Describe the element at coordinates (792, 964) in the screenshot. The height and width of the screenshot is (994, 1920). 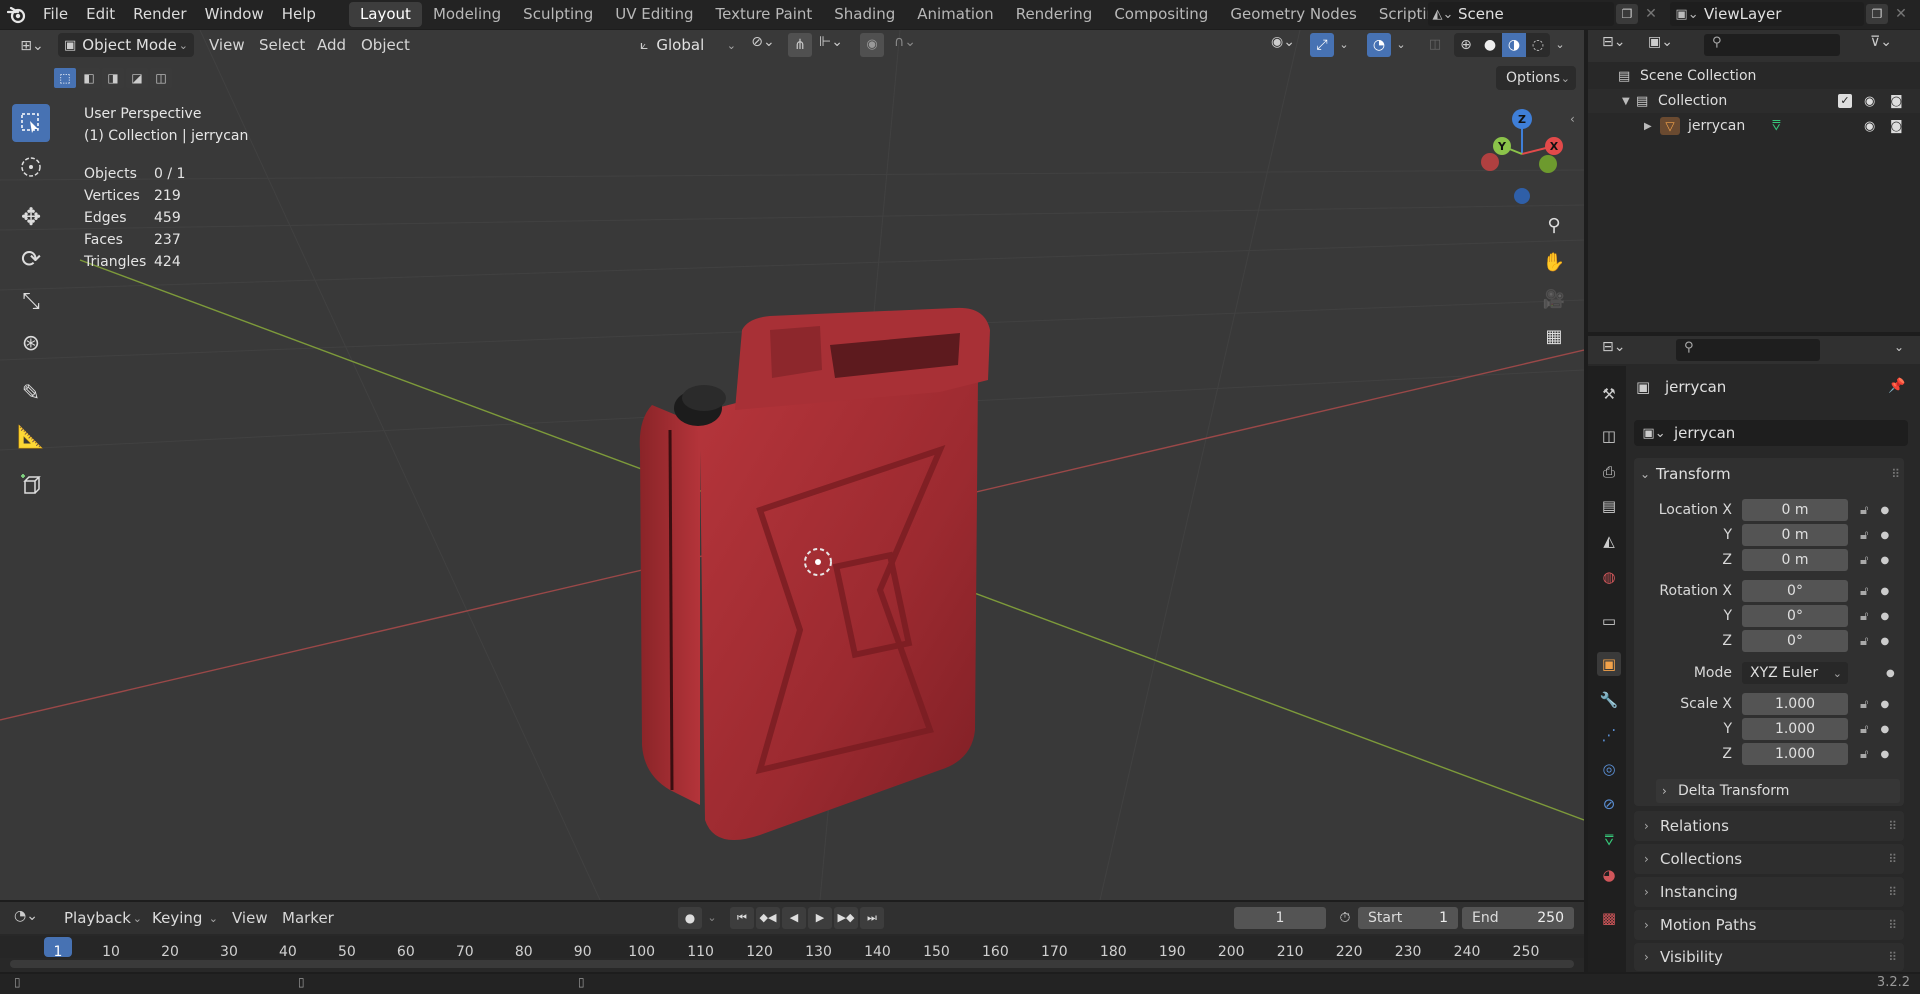
I see `timeline-scrollbar` at that location.